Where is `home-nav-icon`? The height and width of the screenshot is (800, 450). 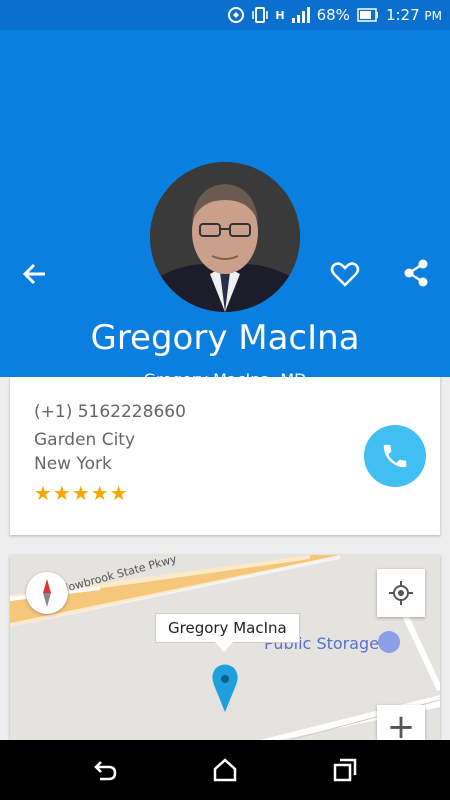 home-nav-icon is located at coordinates (225, 770).